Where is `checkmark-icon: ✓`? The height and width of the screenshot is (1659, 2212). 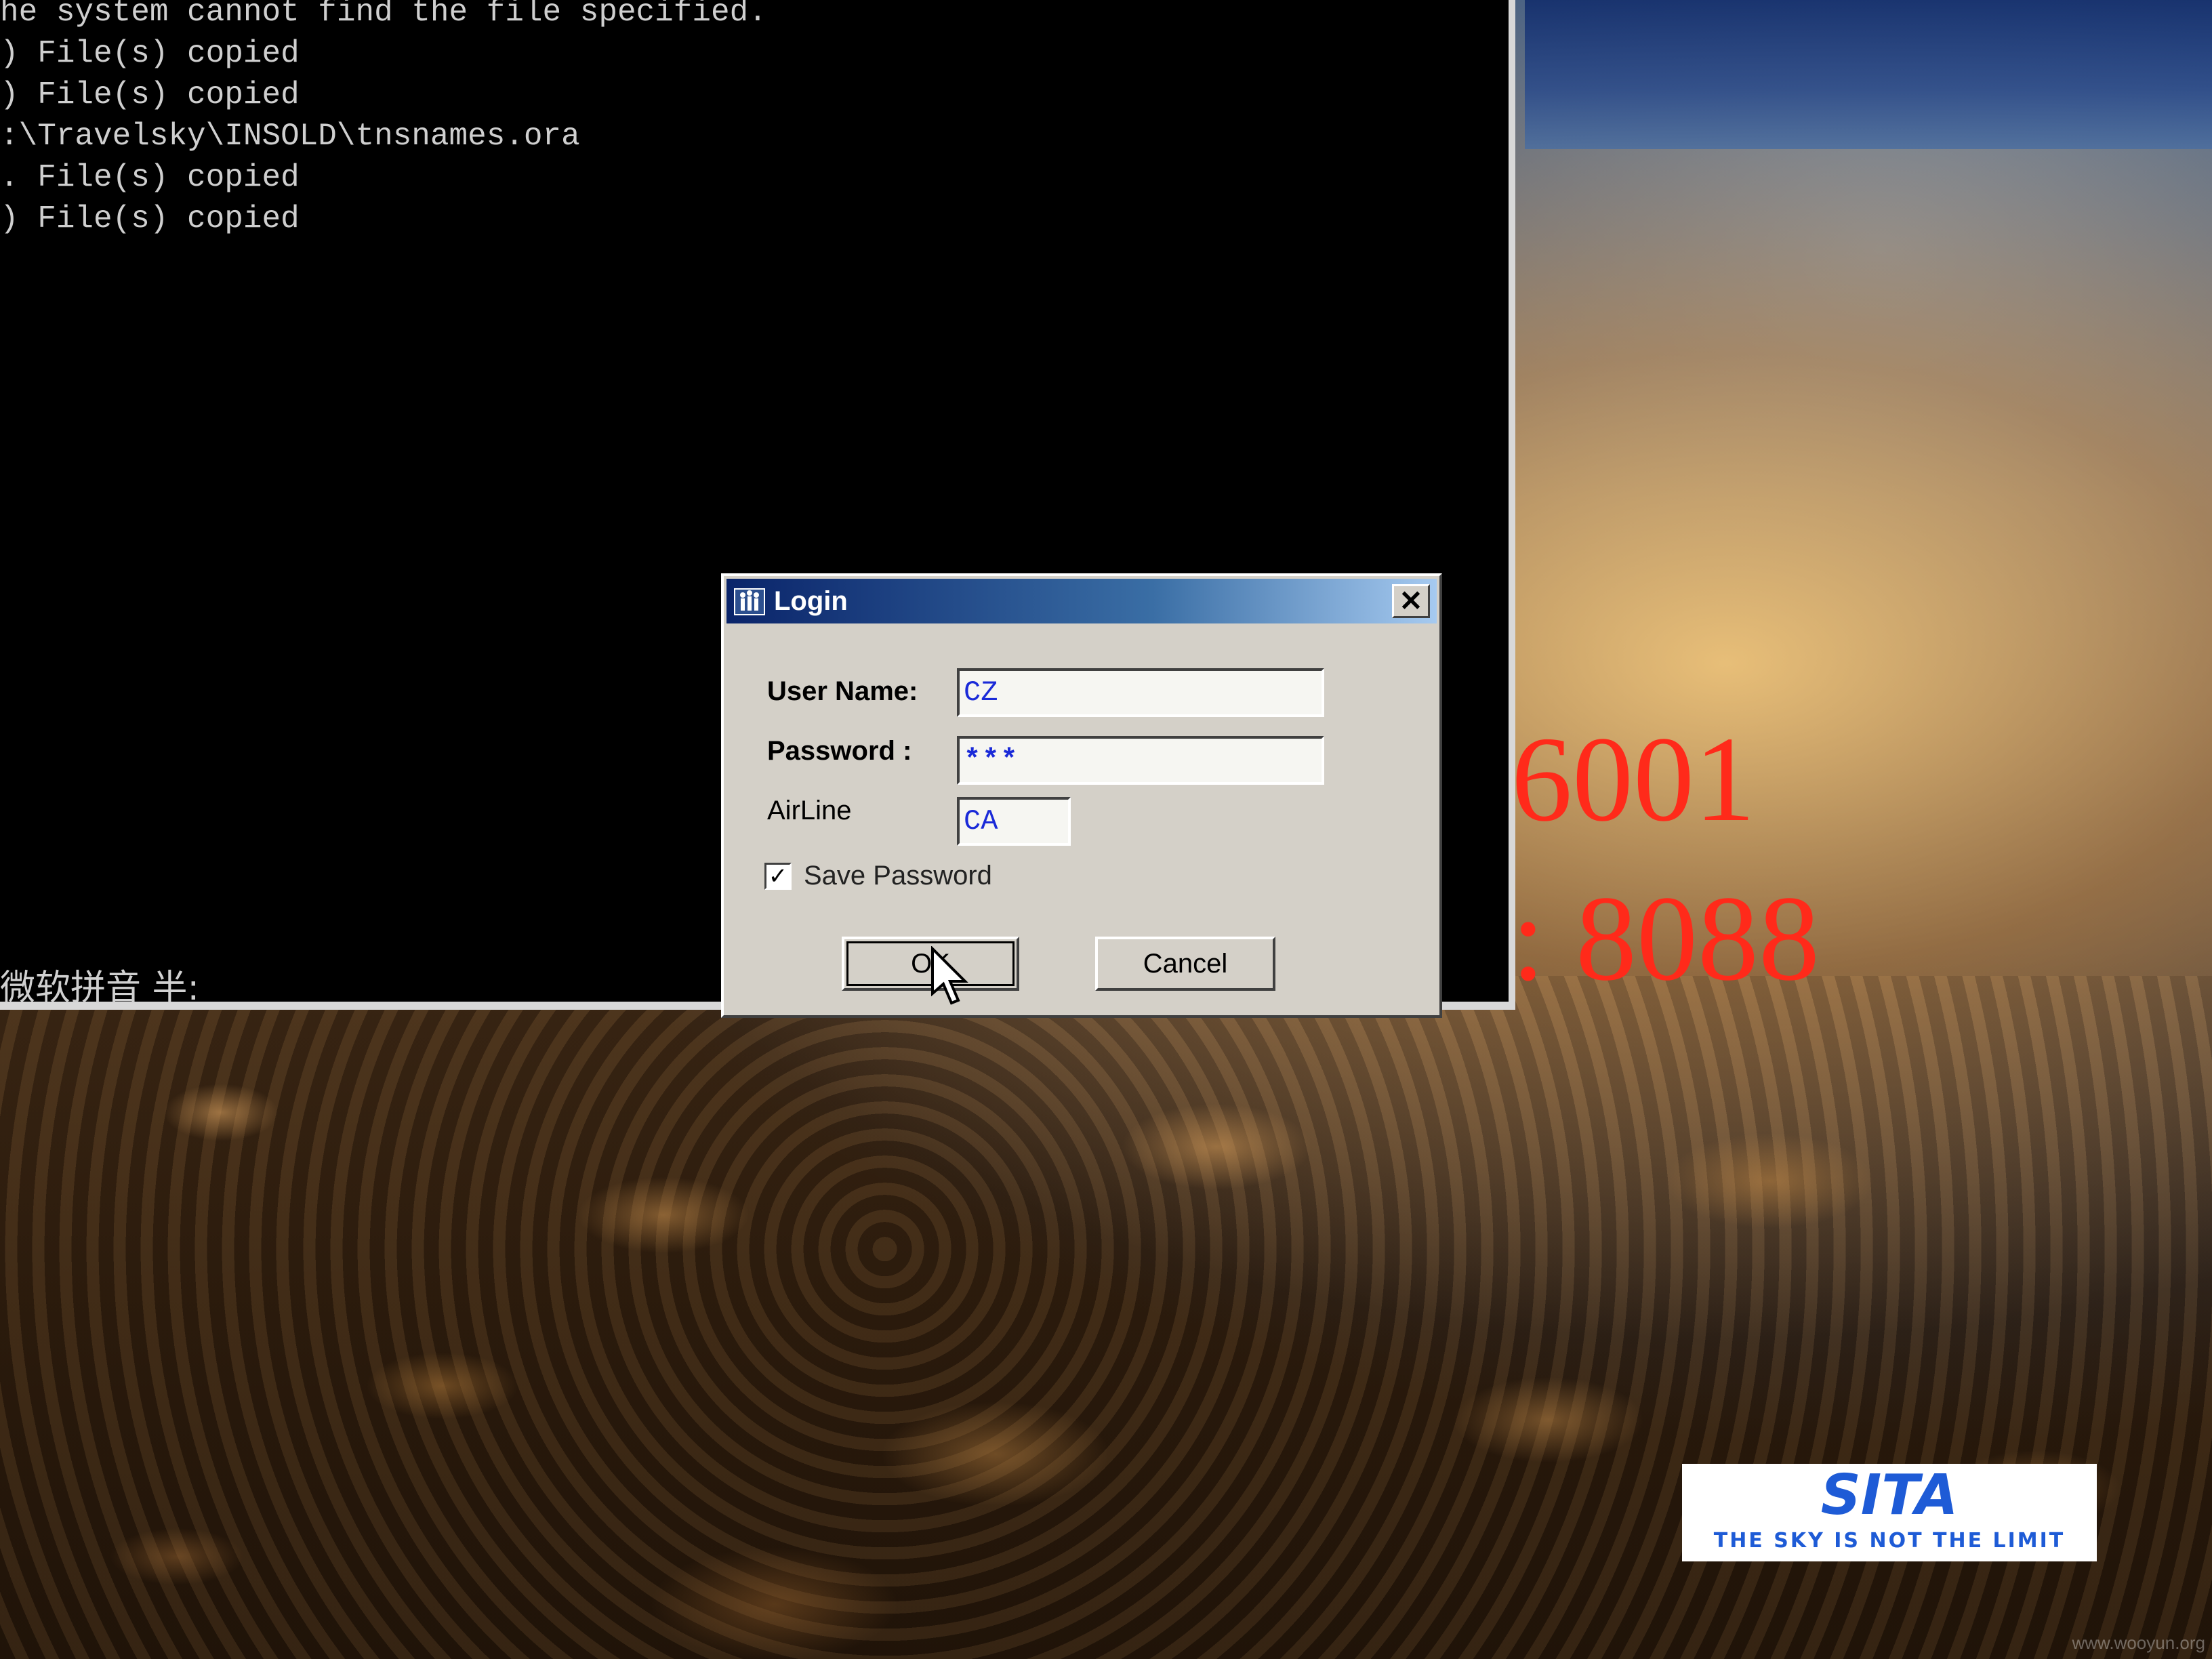
checkmark-icon: ✓ is located at coordinates (778, 876).